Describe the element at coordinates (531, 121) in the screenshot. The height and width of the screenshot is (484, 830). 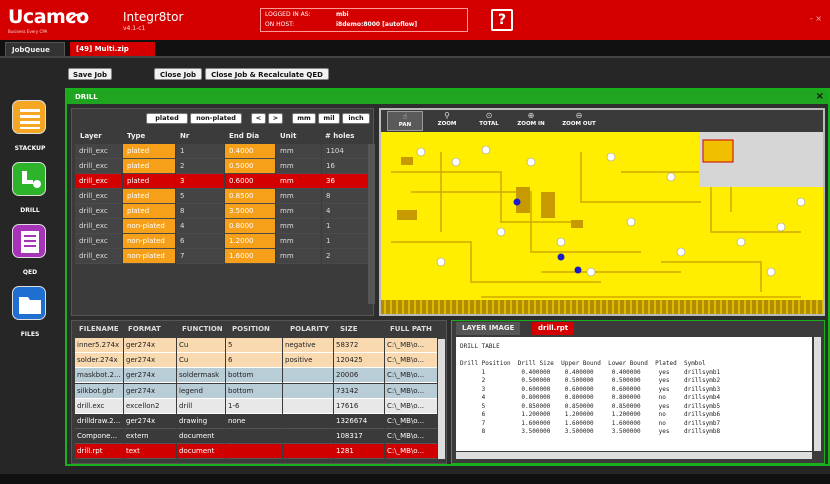
I see `zoom-in-tool: ⊕ ZOOM IN` at that location.